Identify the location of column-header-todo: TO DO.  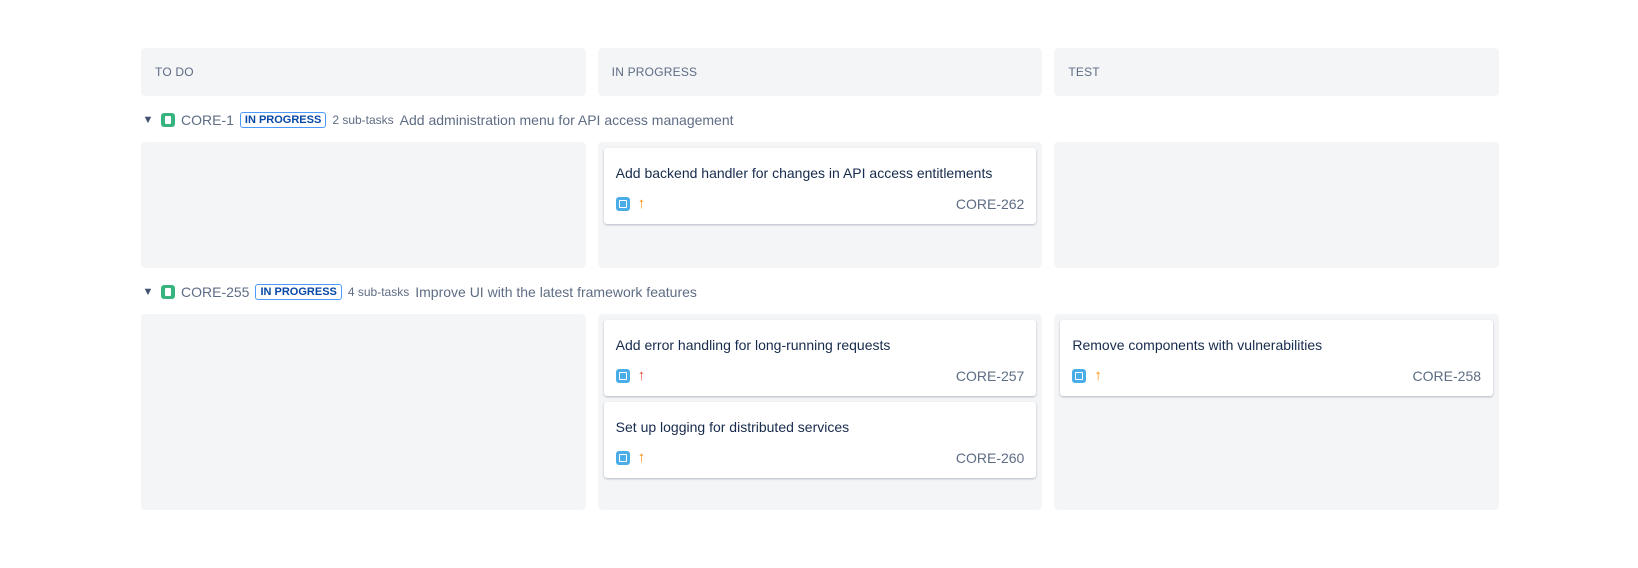
(363, 72).